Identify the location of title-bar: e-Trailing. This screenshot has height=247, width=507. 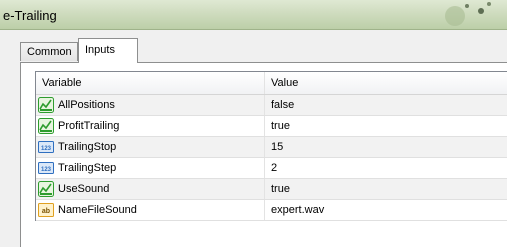
(253, 15).